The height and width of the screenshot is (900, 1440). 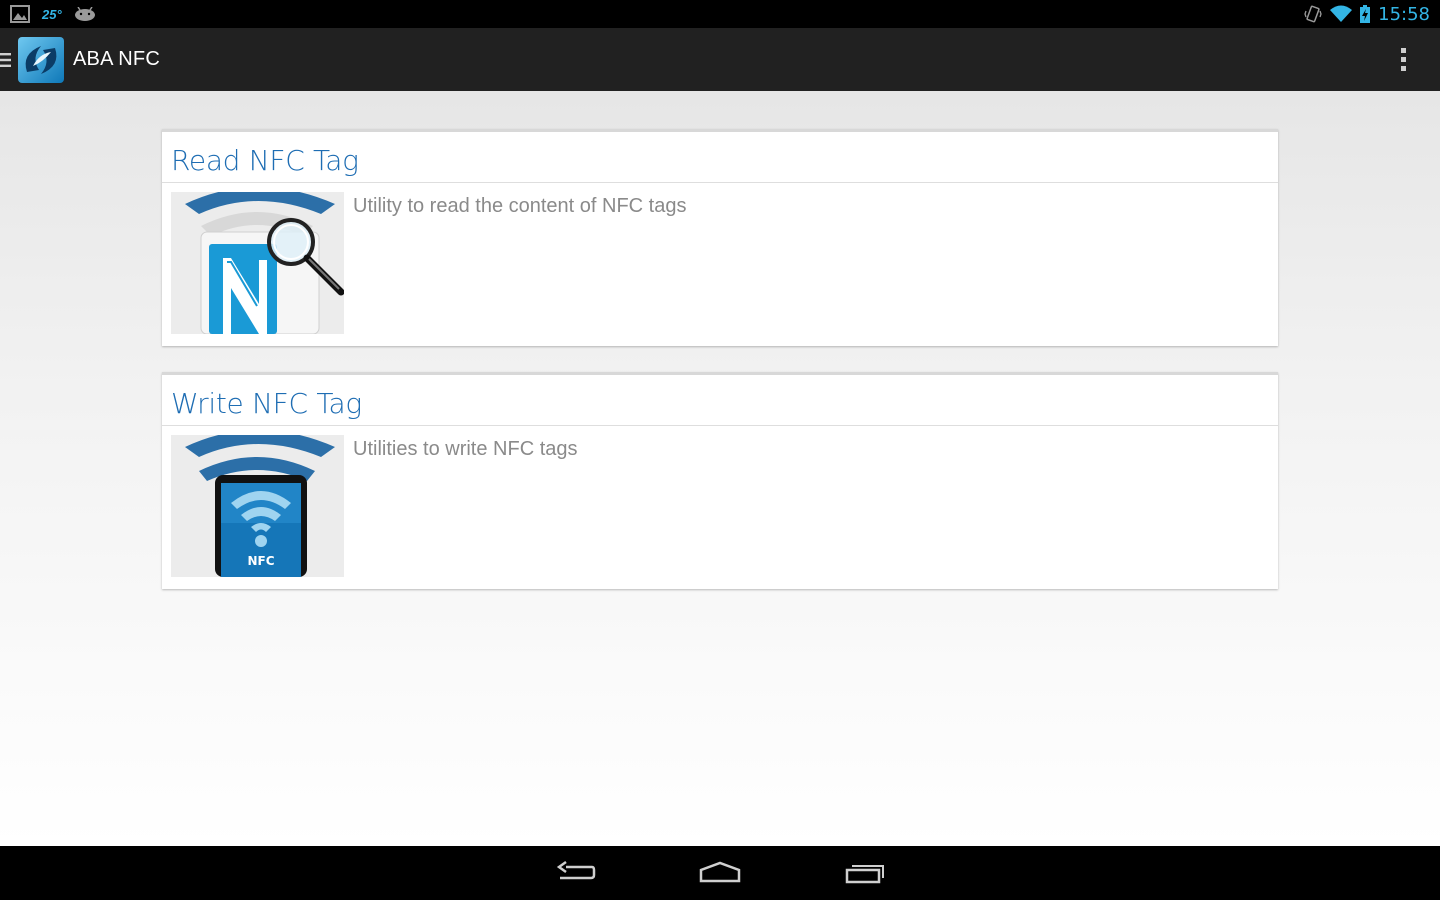 I want to click on card-title: Write NFC Tag, so click(x=266, y=403).